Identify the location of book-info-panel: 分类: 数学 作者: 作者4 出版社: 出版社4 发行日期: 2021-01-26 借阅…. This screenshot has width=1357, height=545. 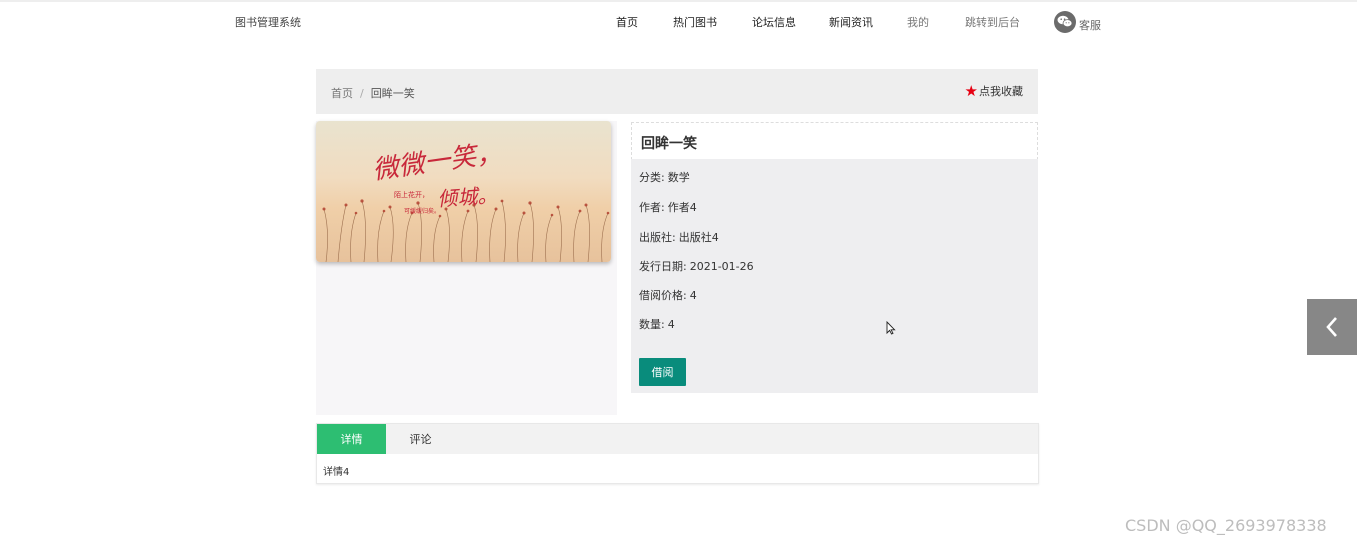
(834, 276).